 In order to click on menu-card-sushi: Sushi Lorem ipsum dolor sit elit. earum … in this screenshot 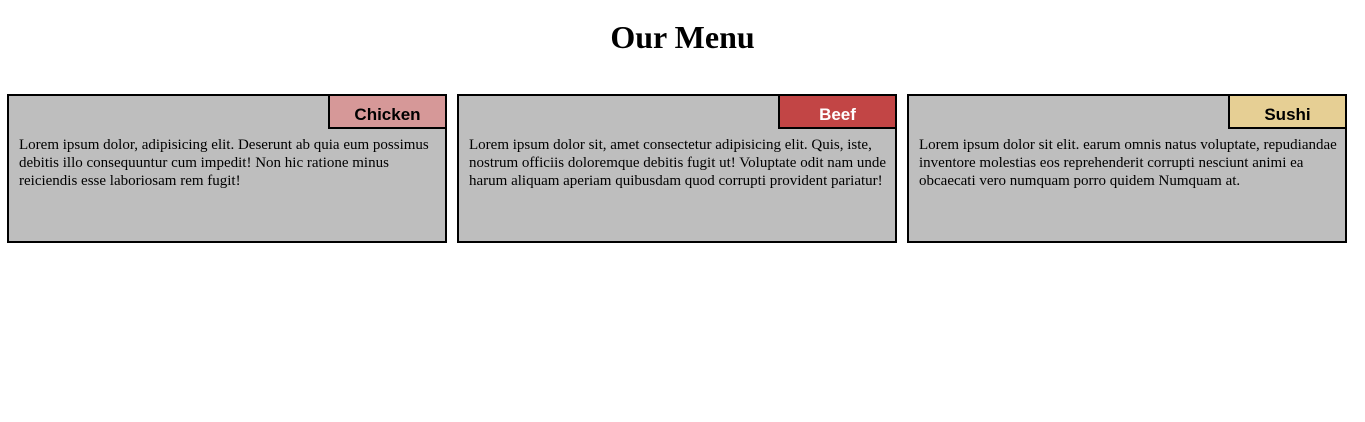, I will do `click(1127, 168)`.